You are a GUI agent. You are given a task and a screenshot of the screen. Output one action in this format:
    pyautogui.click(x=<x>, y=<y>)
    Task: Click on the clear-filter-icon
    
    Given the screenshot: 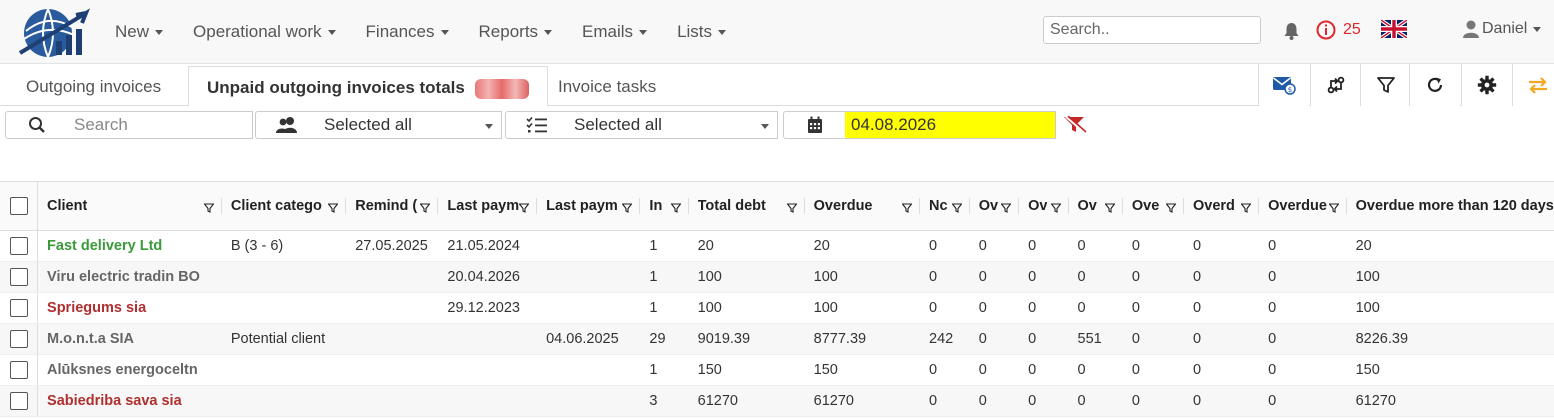 What is the action you would take?
    pyautogui.click(x=1075, y=125)
    